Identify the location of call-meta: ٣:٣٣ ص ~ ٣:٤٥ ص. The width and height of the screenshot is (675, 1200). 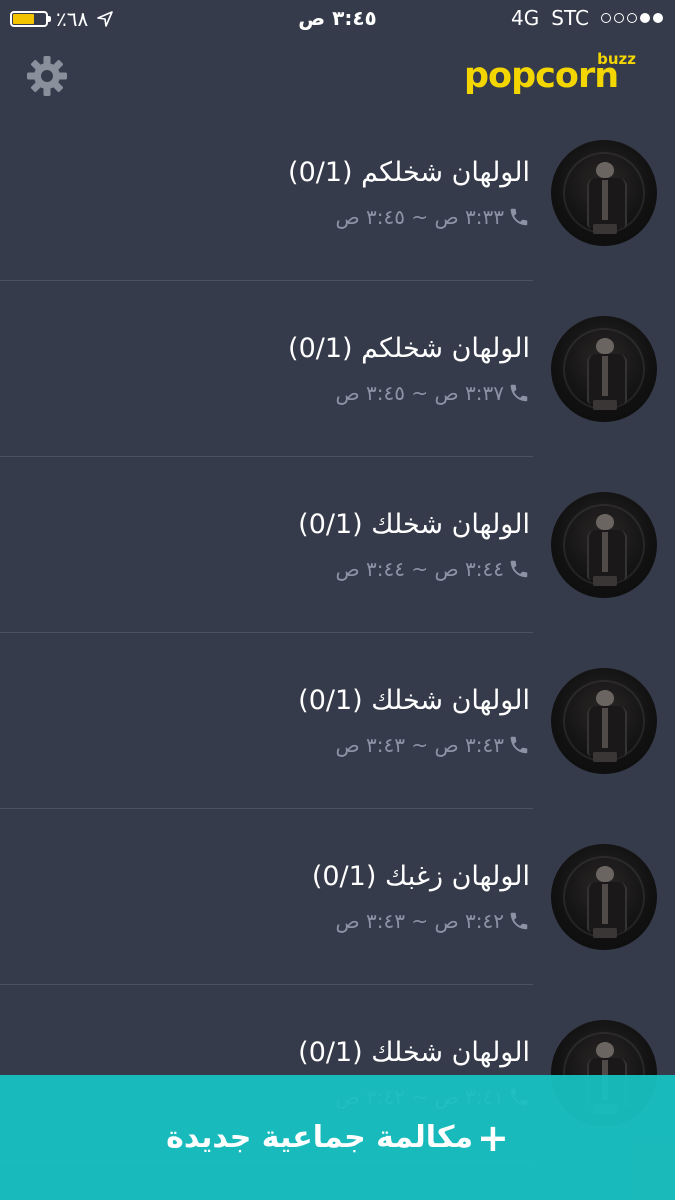
(433, 217).